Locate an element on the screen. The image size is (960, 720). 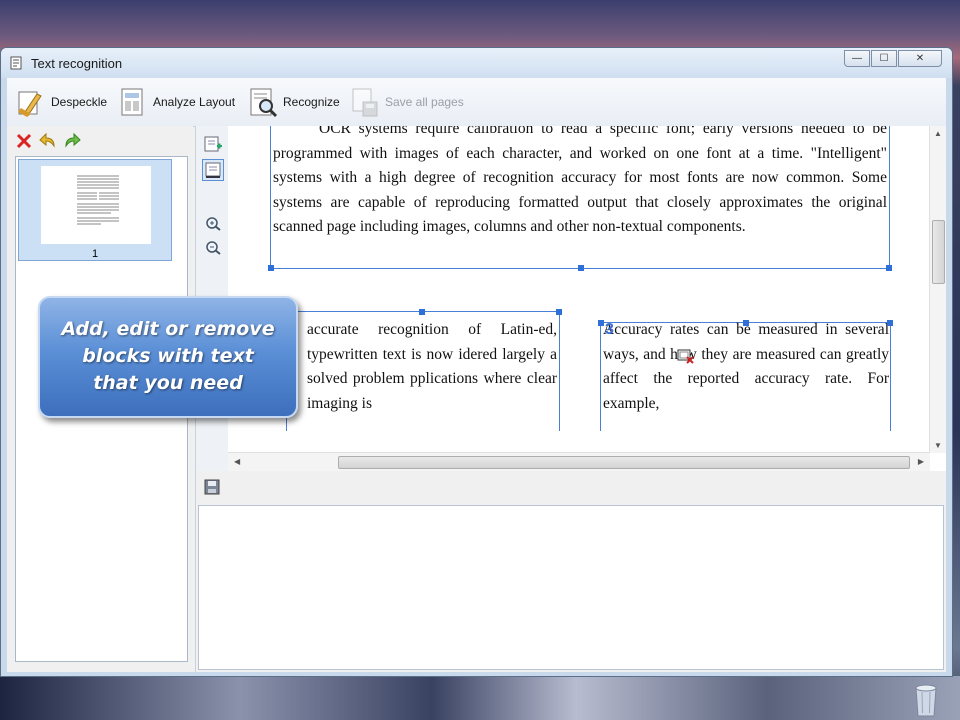
delete-icon is located at coordinates (24, 141).